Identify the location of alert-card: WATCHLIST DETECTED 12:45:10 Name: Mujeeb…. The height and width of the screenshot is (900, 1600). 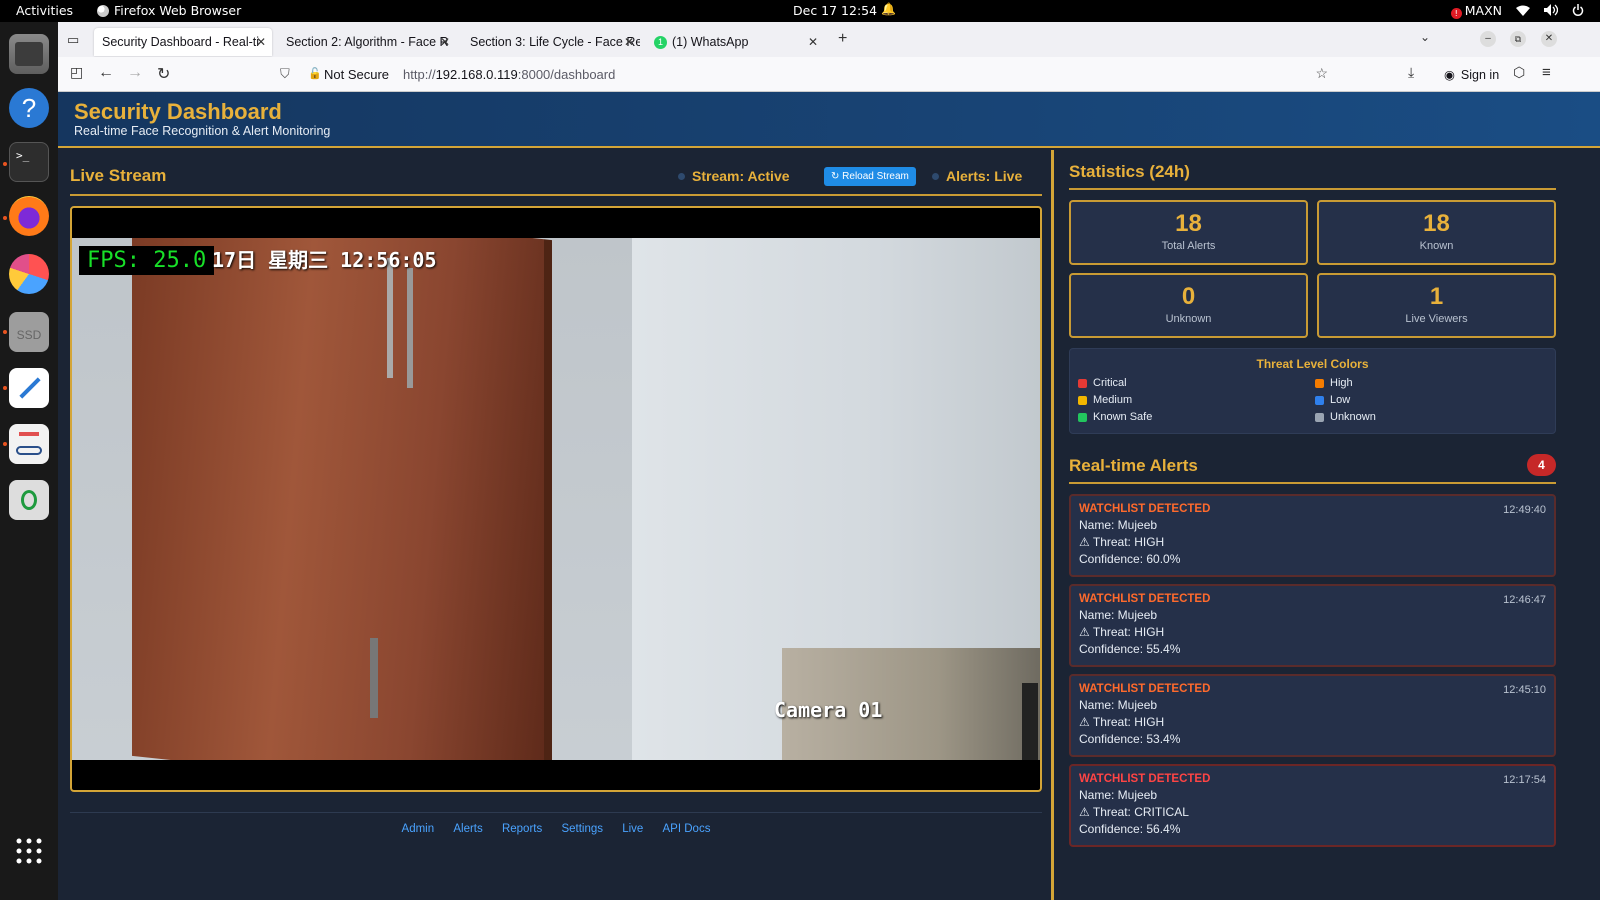
(1312, 715).